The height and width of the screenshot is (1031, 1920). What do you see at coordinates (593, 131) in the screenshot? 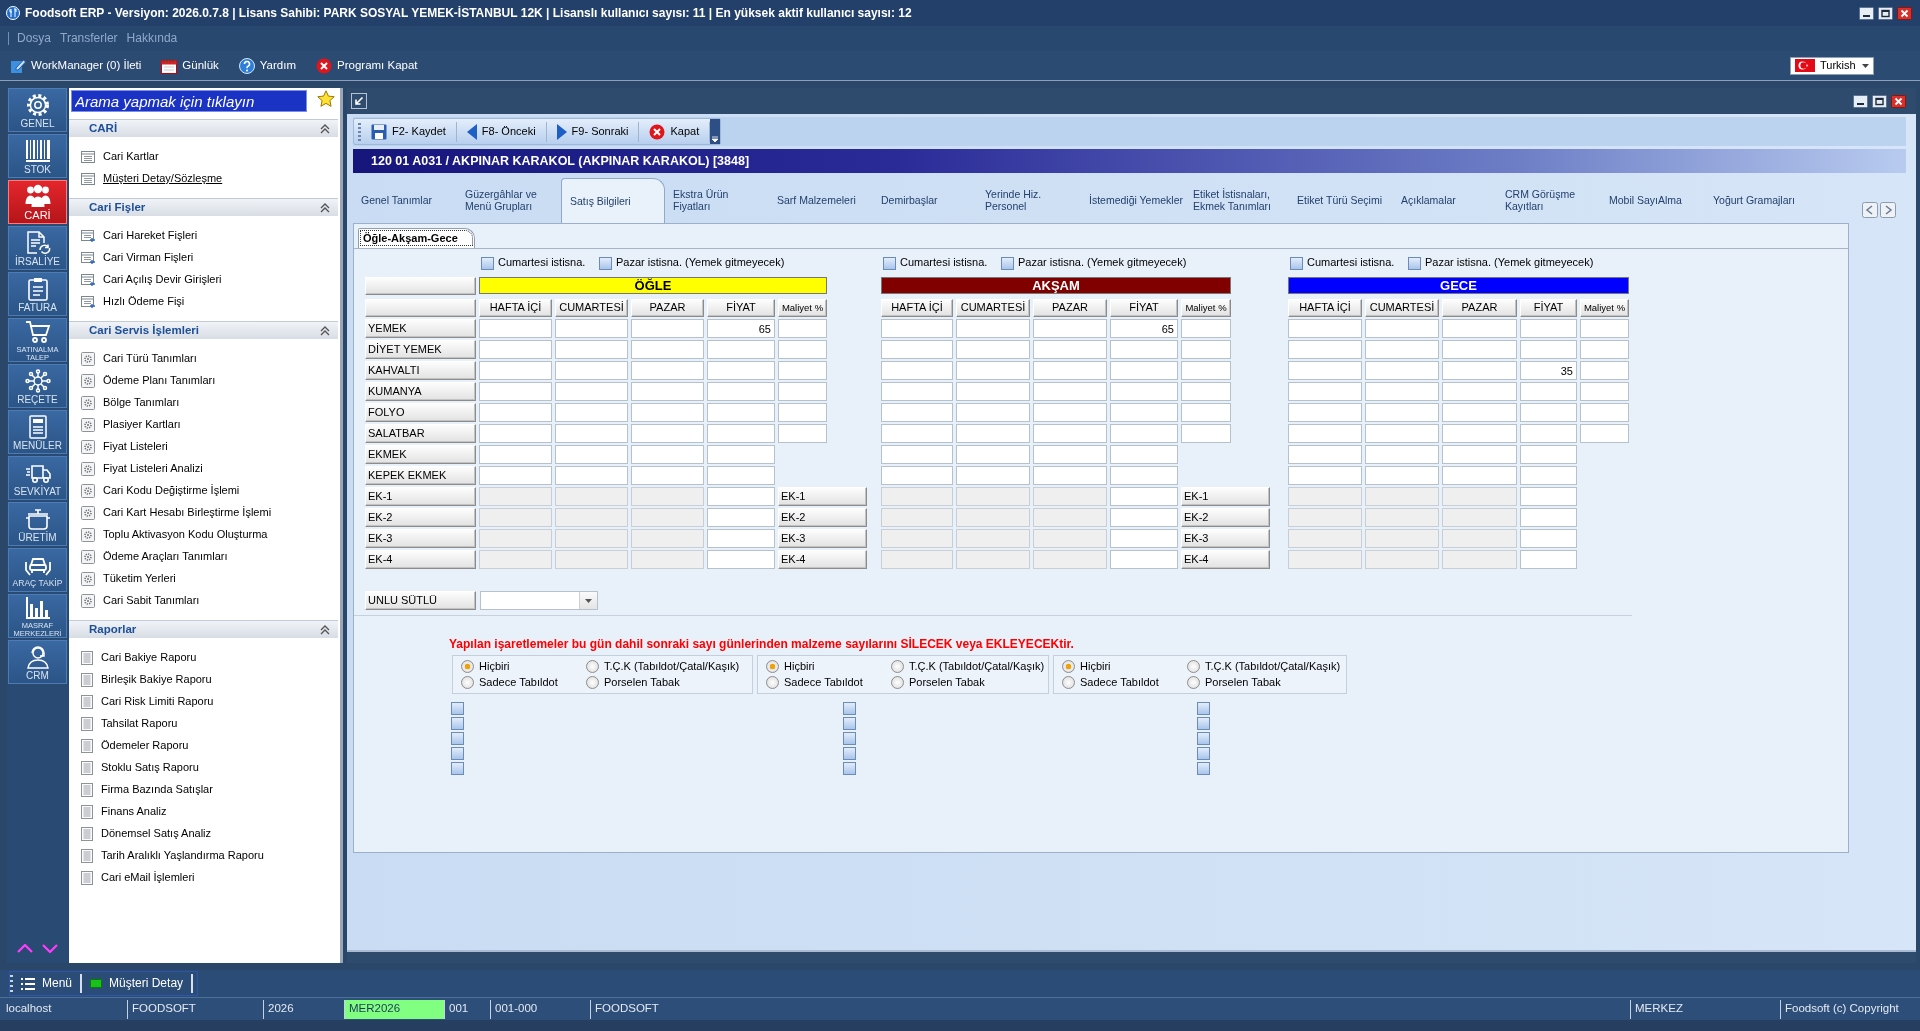
I see `toolbar-button: F9- Sonraki` at bounding box center [593, 131].